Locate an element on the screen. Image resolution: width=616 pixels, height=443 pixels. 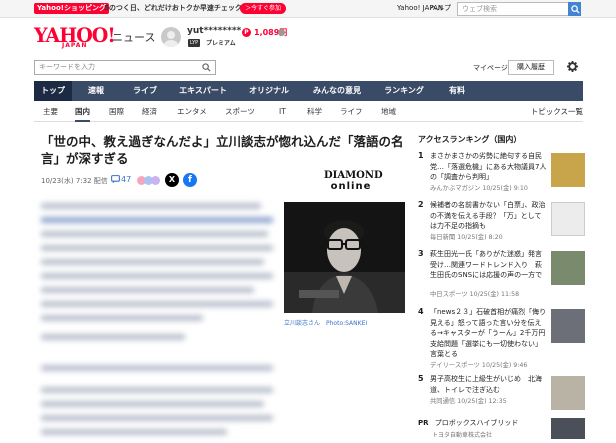
sub-nav-sports: スポーツ is located at coordinates (240, 111).